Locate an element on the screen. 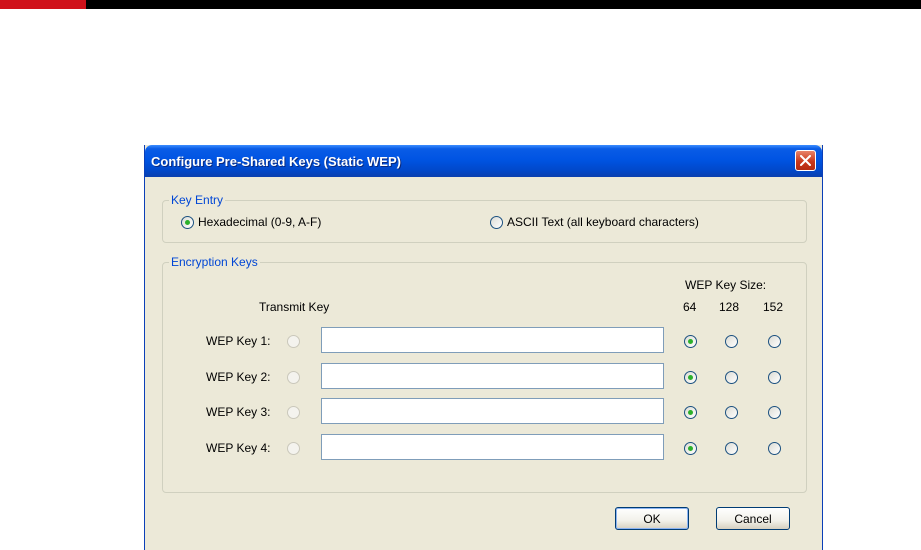 The width and height of the screenshot is (921, 550). wep-key-3-size-152-radio is located at coordinates (774, 412).